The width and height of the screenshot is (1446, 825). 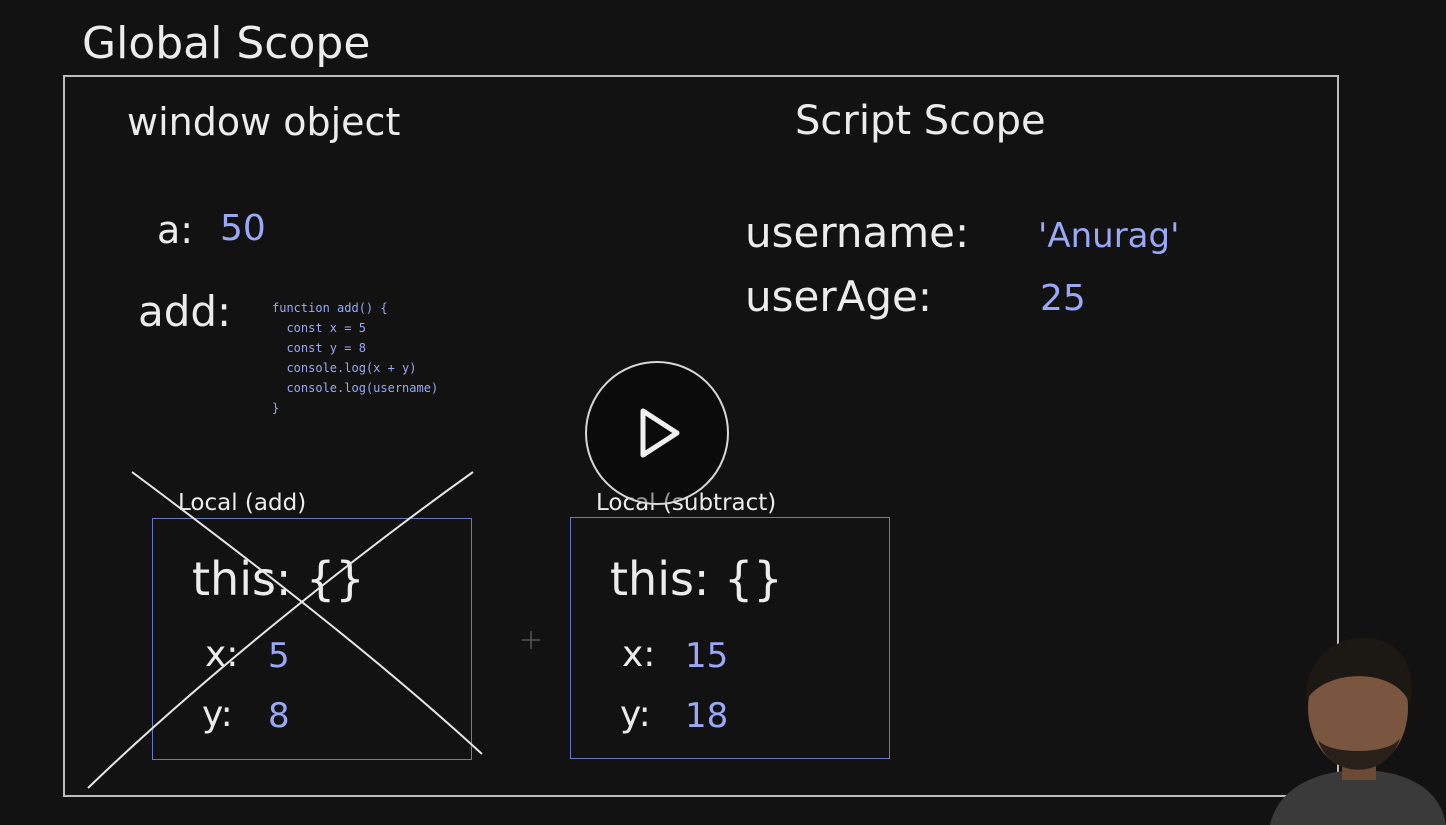 What do you see at coordinates (660, 433) in the screenshot?
I see `play-icon` at bounding box center [660, 433].